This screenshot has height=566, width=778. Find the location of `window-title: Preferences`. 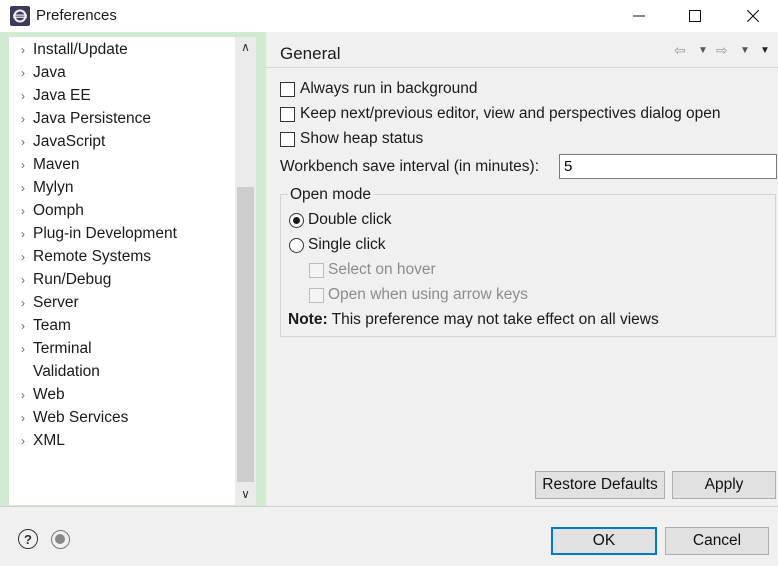

window-title: Preferences is located at coordinates (76, 15).